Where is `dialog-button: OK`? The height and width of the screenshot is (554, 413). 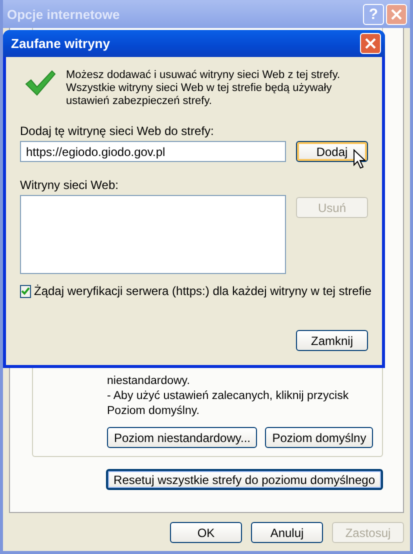
dialog-button: OK is located at coordinates (206, 532).